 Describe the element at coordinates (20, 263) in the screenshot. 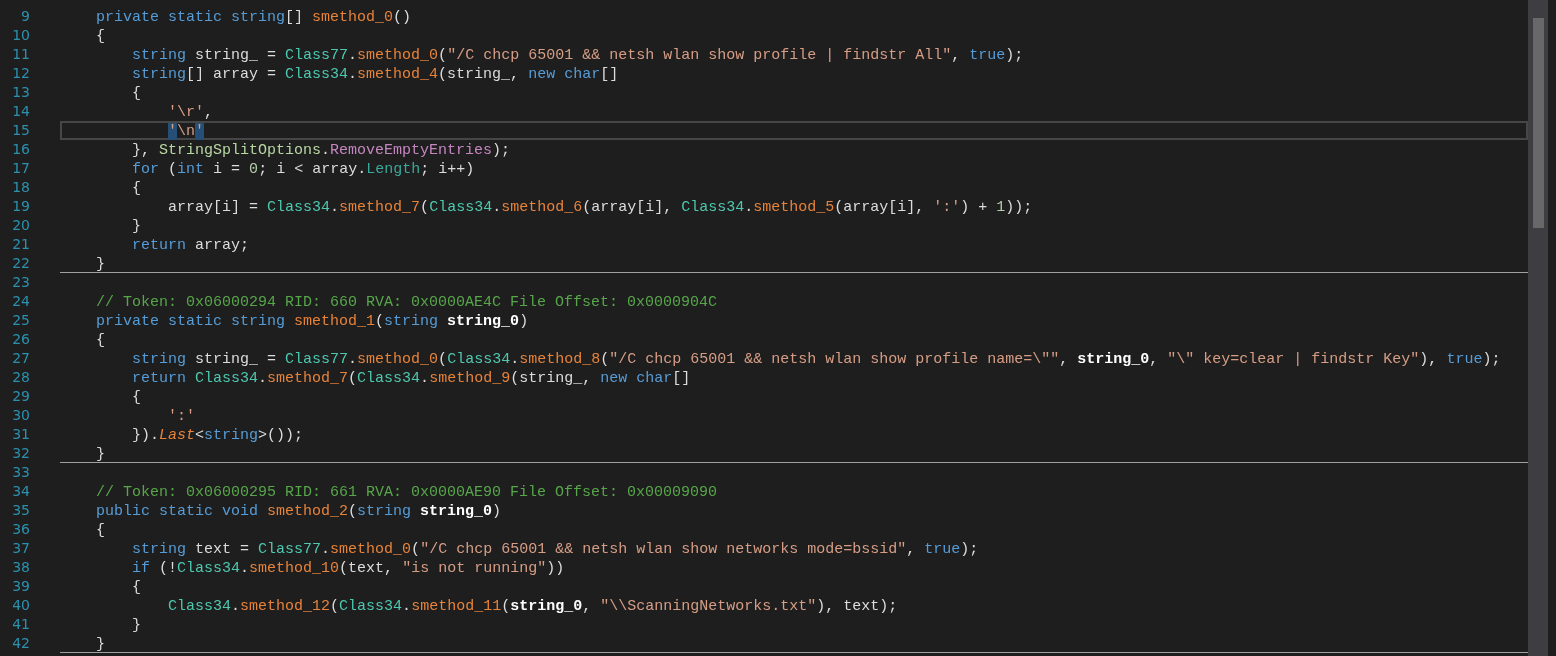

I see `line-number: 22` at that location.